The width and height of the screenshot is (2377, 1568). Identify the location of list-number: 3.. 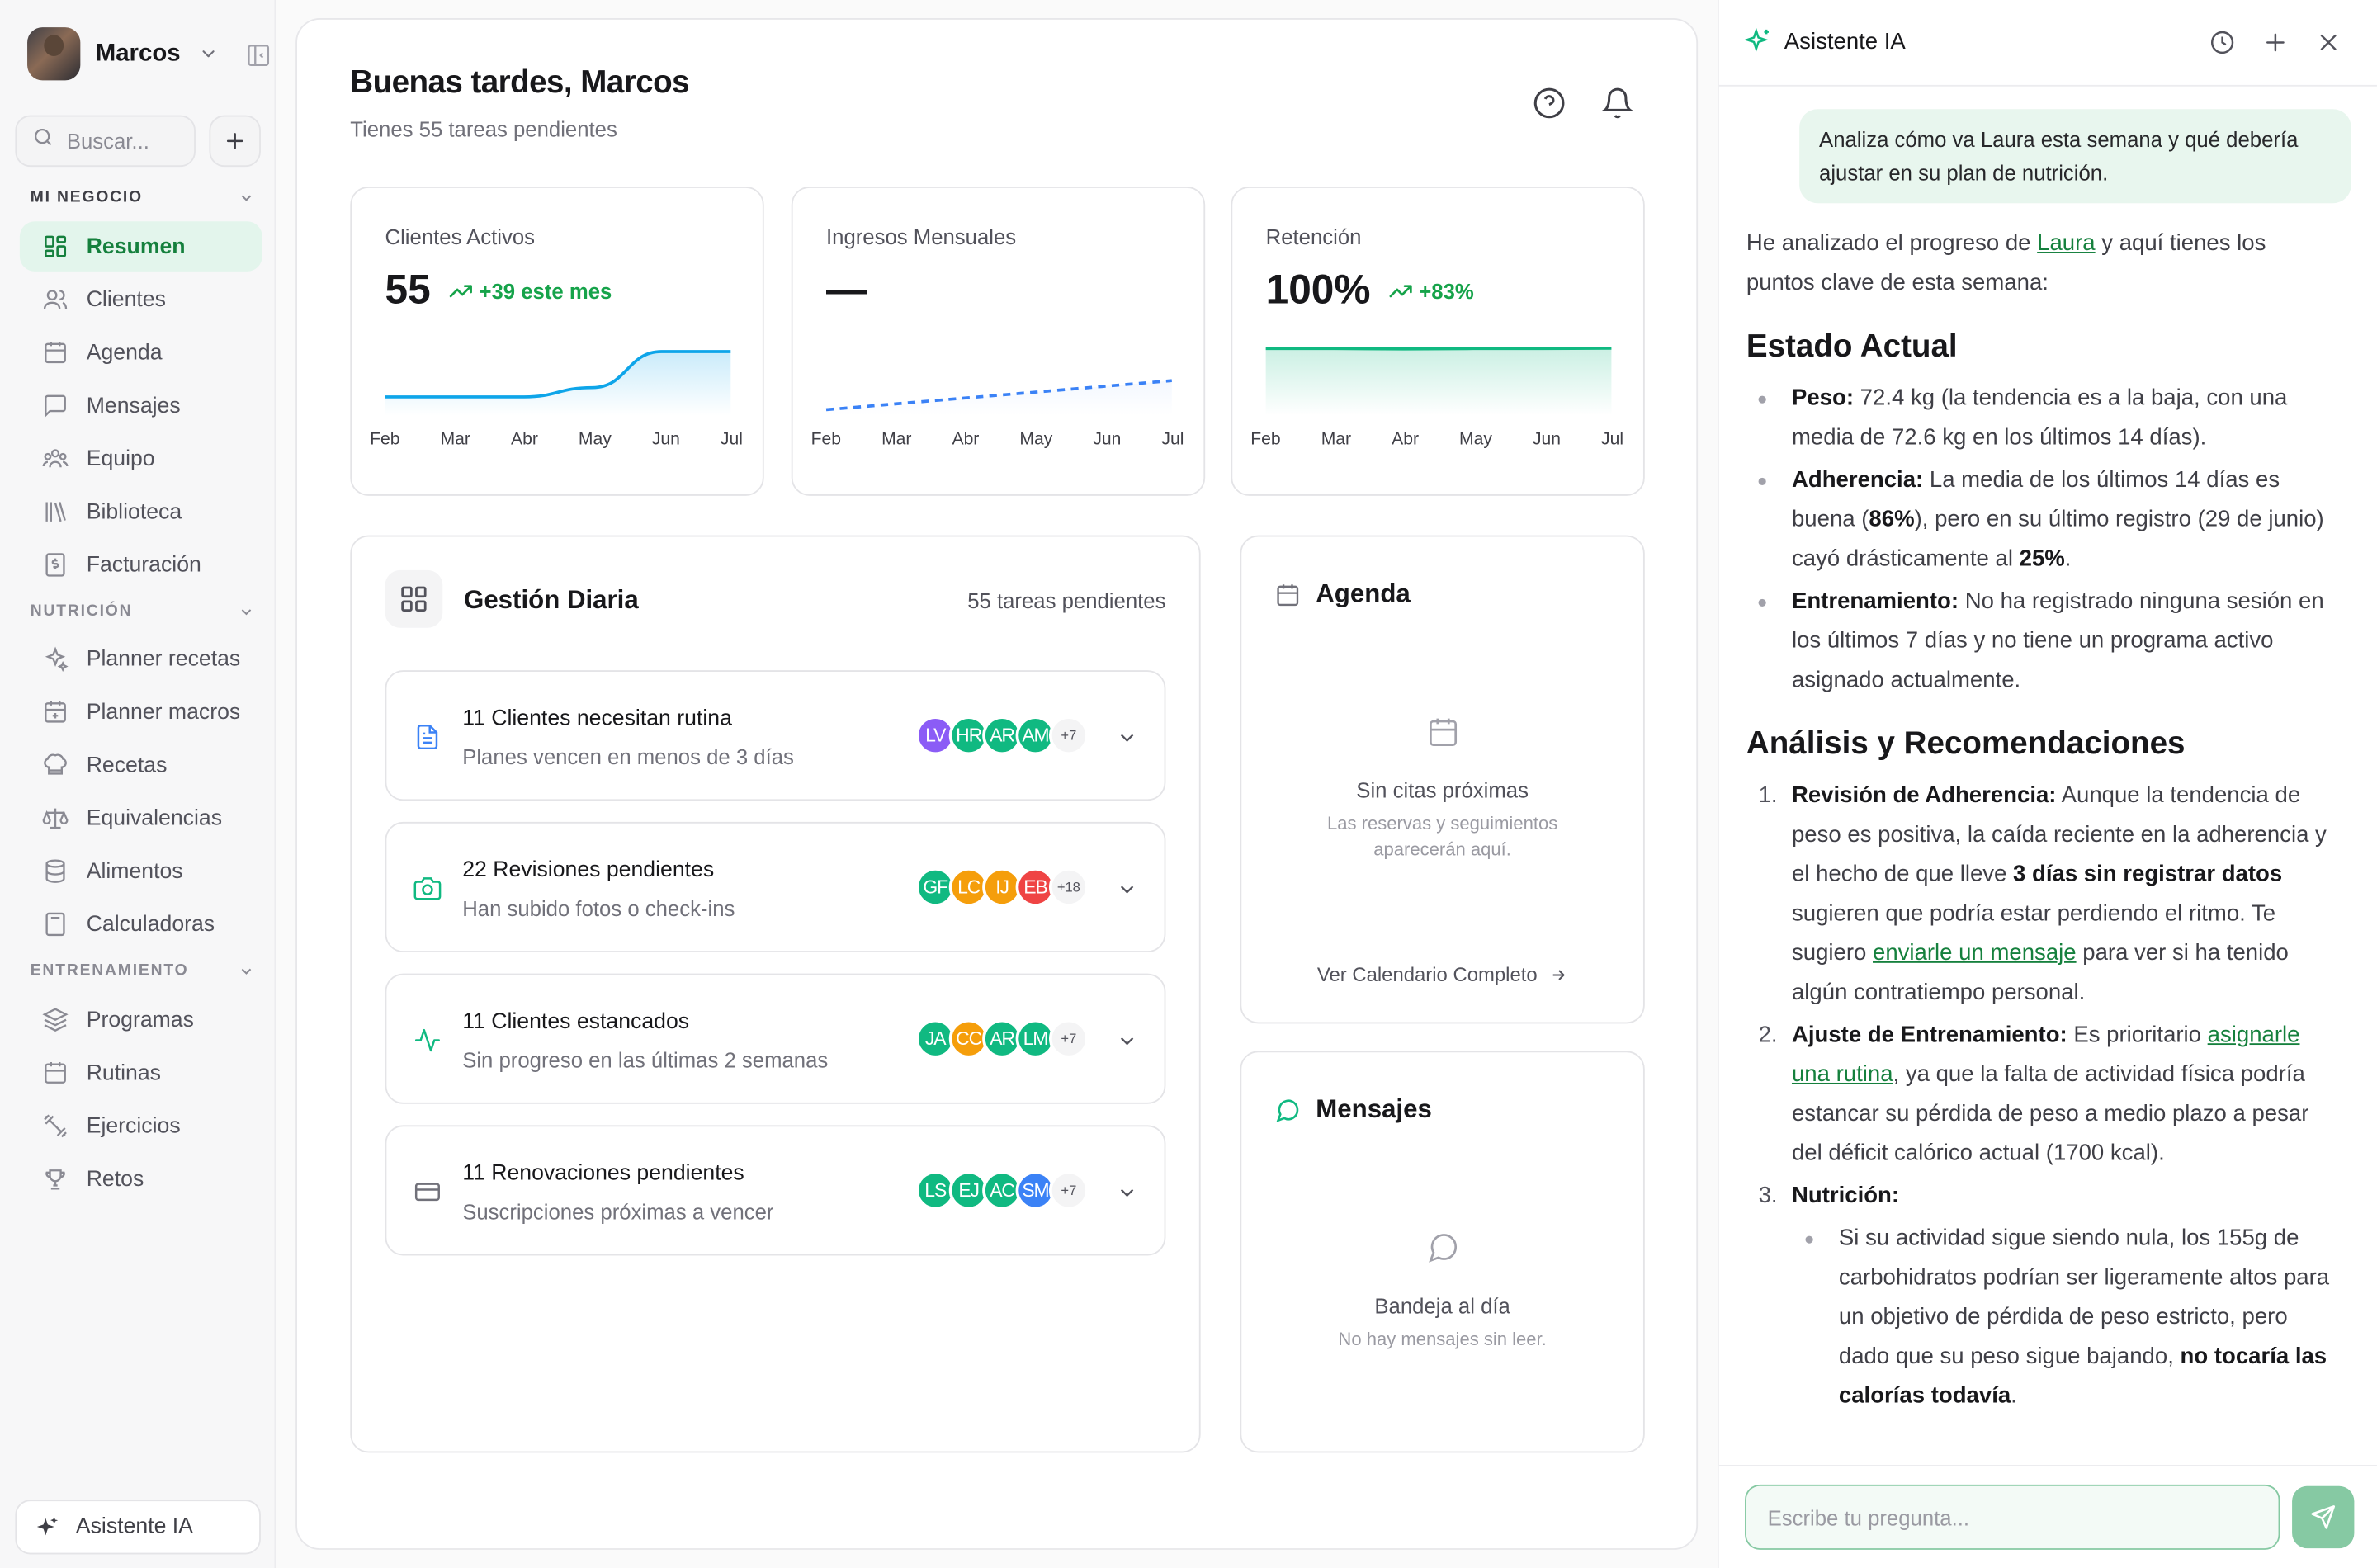
(1768, 1196).